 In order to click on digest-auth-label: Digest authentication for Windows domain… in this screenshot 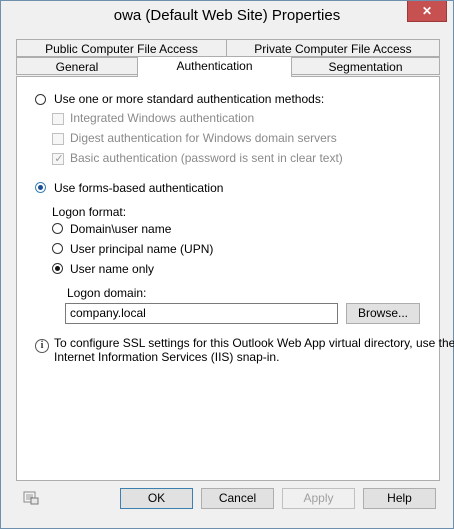, I will do `click(203, 138)`.